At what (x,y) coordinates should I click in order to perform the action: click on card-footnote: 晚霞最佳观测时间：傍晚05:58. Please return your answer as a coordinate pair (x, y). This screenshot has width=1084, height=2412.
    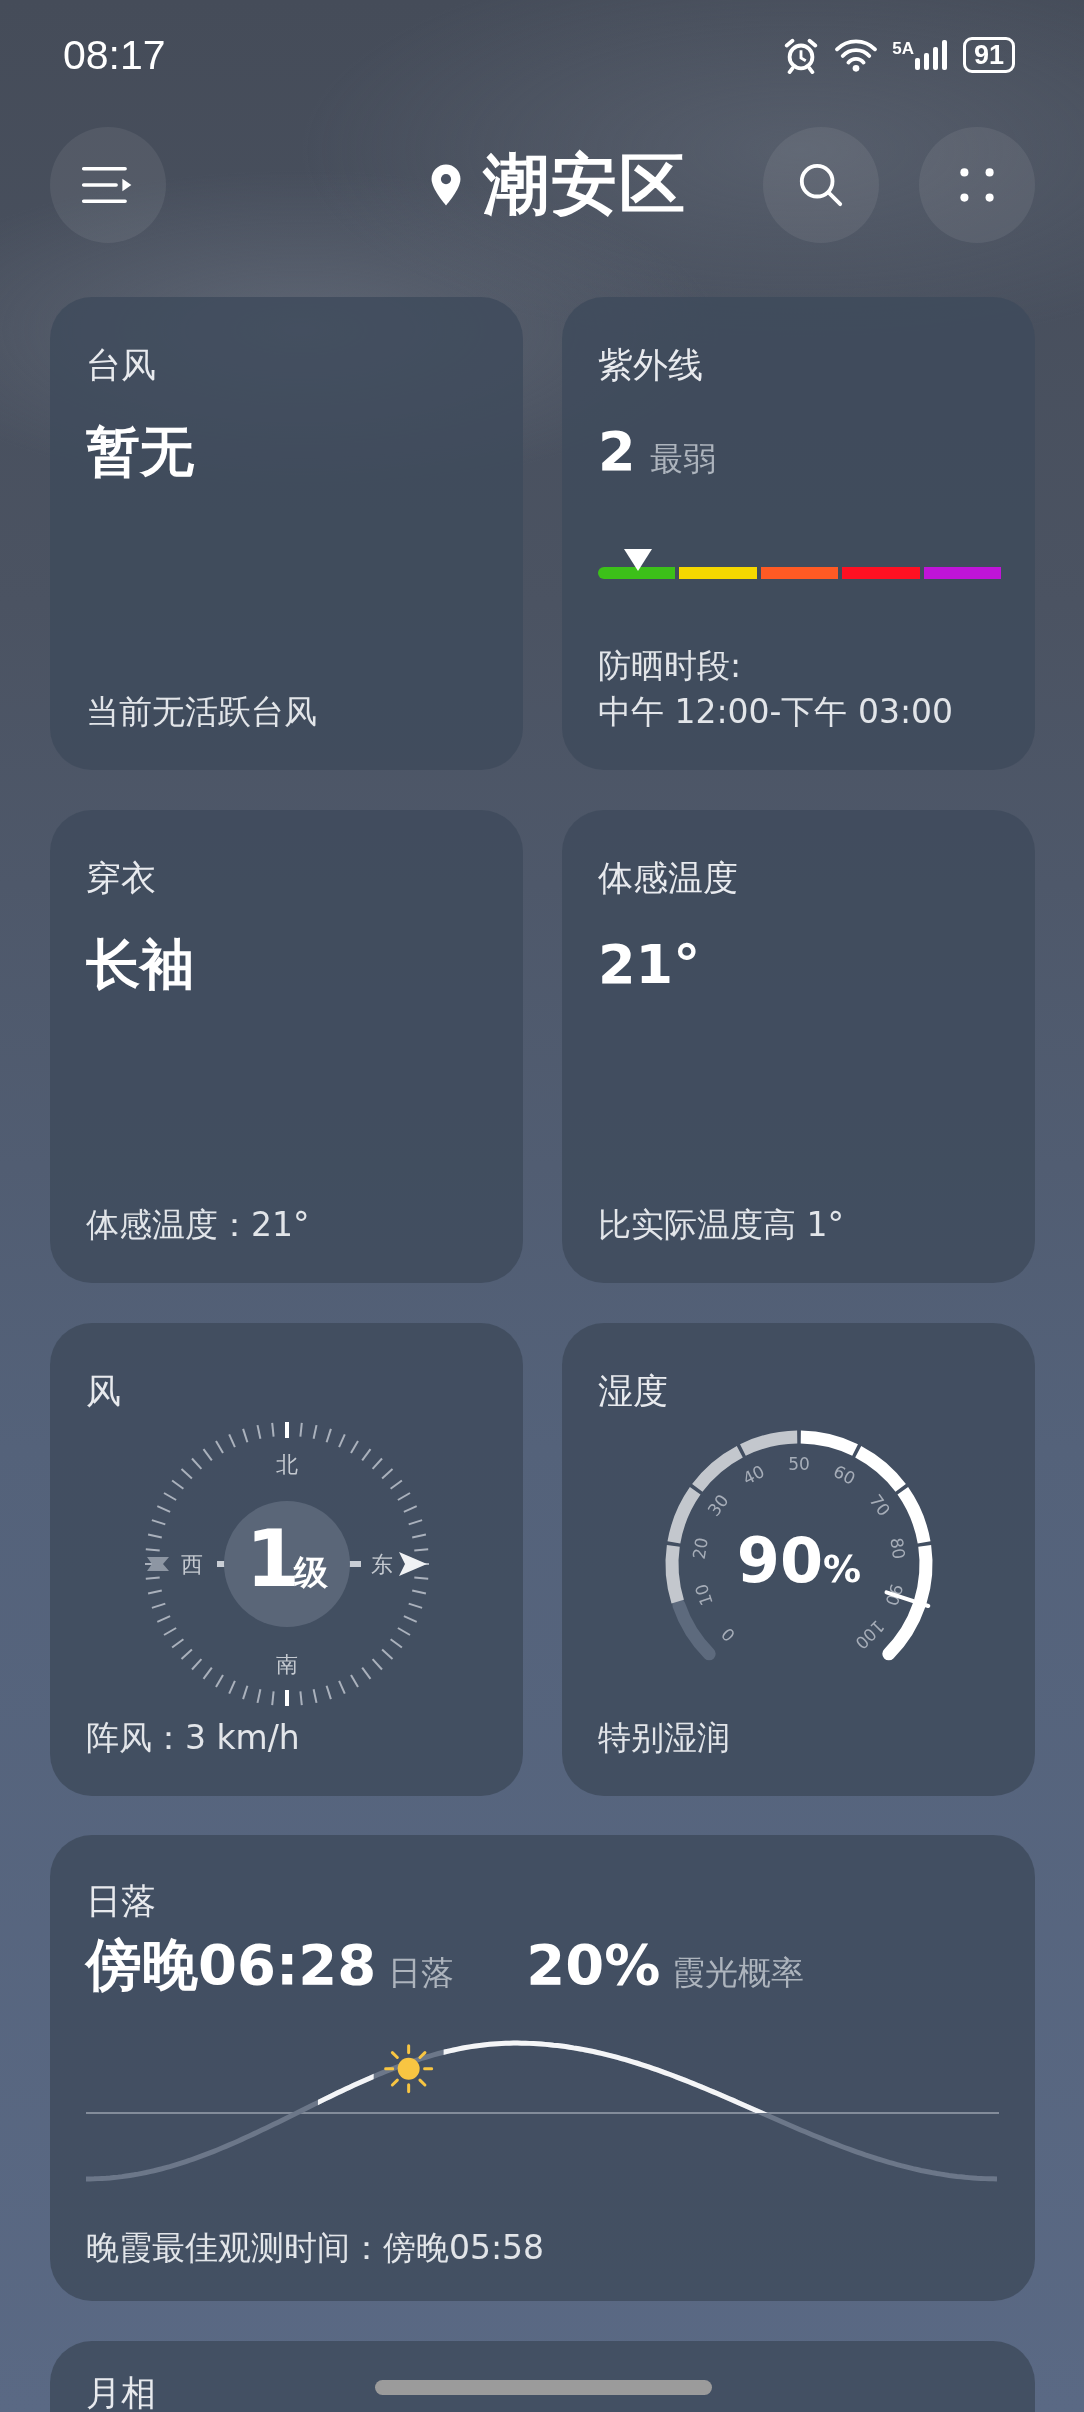
    Looking at the image, I should click on (316, 2248).